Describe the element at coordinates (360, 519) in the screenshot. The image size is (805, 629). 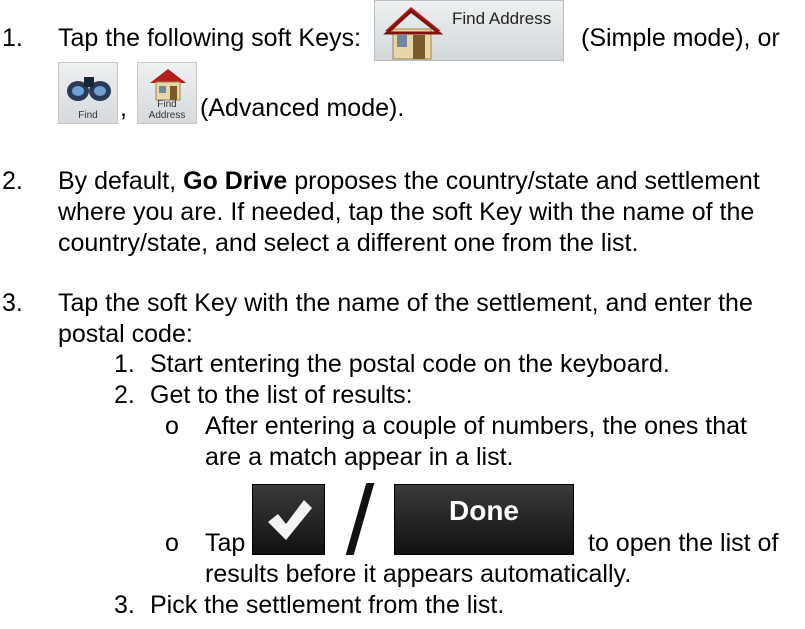
I see `slash-separator` at that location.